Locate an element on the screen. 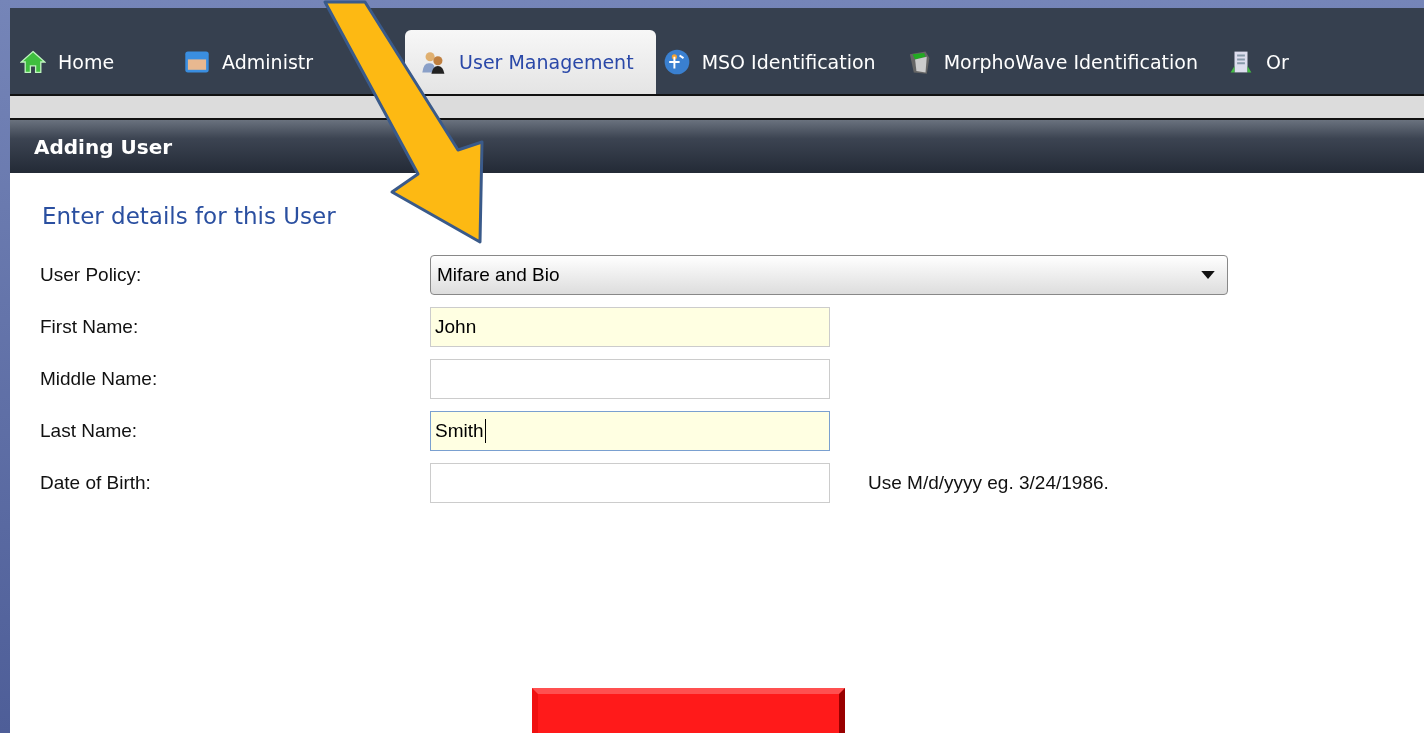  network-icon is located at coordinates (676, 62).